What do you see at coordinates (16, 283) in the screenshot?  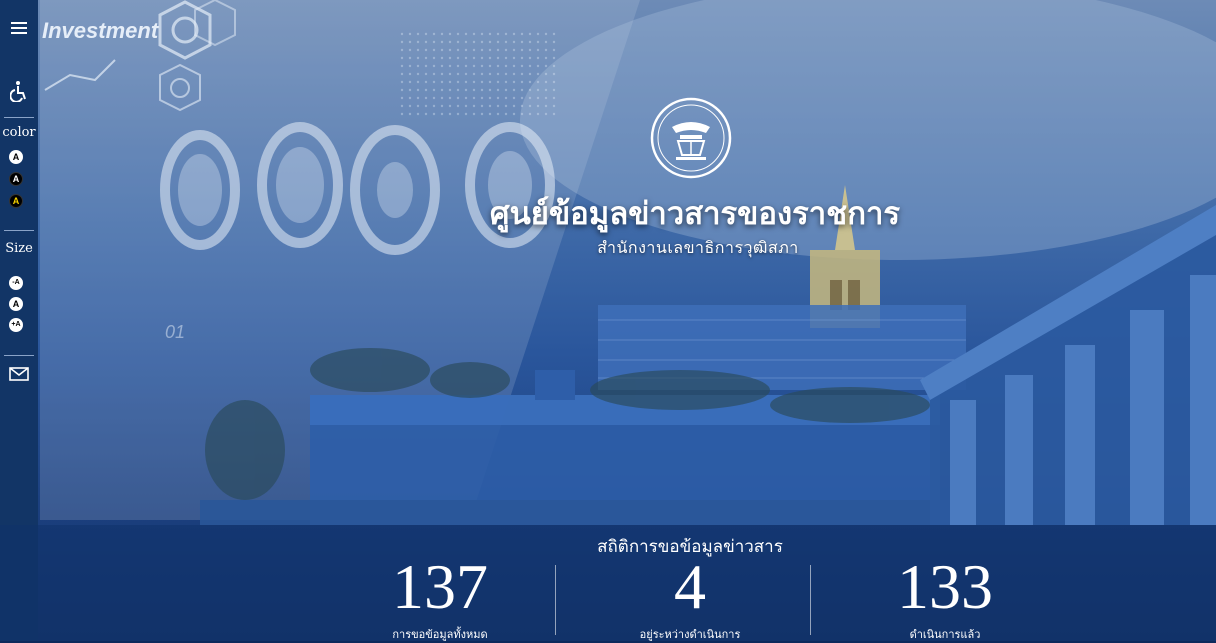 I see `font-decrease-button: -A` at bounding box center [16, 283].